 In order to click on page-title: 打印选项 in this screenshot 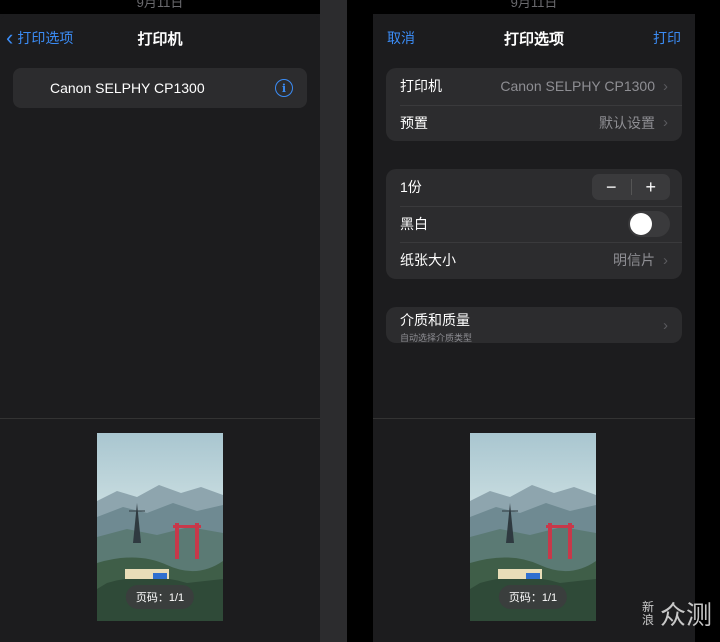, I will do `click(533, 39)`.